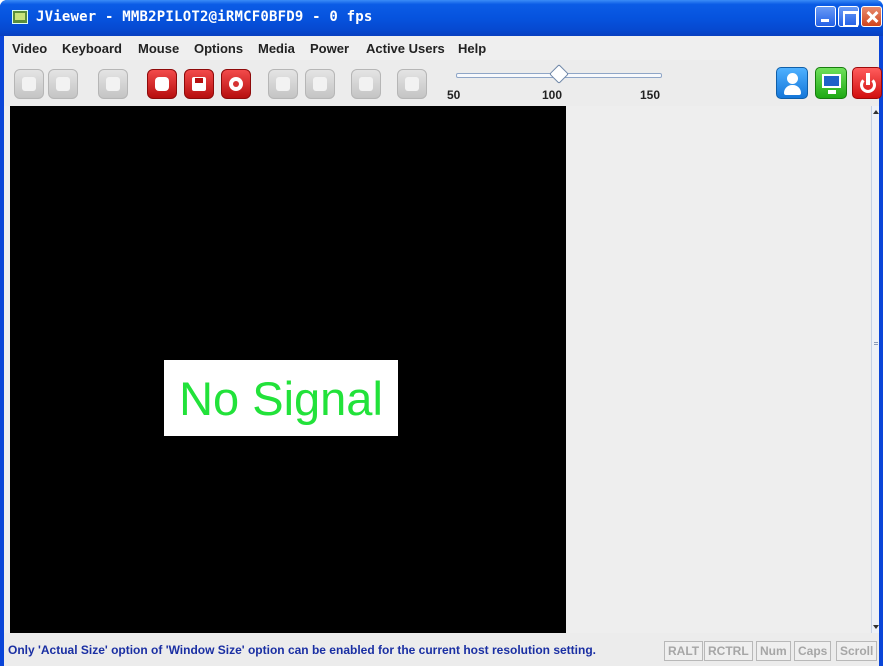 The image size is (883, 666). I want to click on window-title: JViewer - MMB2PILOT2@iRMCF0BFD9 - 0 fps, so click(204, 17).